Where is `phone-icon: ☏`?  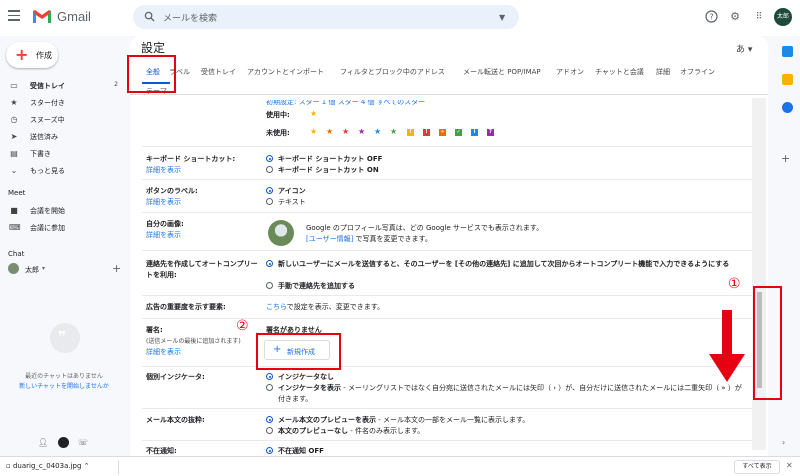
phone-icon: ☏ is located at coordinates (83, 442).